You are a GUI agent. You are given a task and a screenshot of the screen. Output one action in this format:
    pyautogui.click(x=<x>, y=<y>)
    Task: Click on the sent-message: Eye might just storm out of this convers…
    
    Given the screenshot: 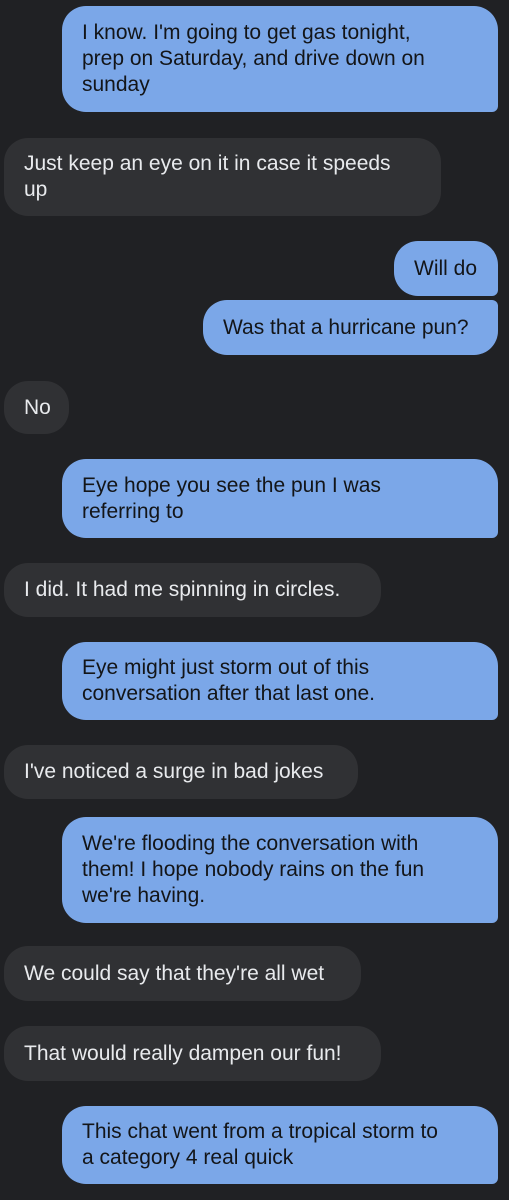 What is the action you would take?
    pyautogui.click(x=280, y=681)
    